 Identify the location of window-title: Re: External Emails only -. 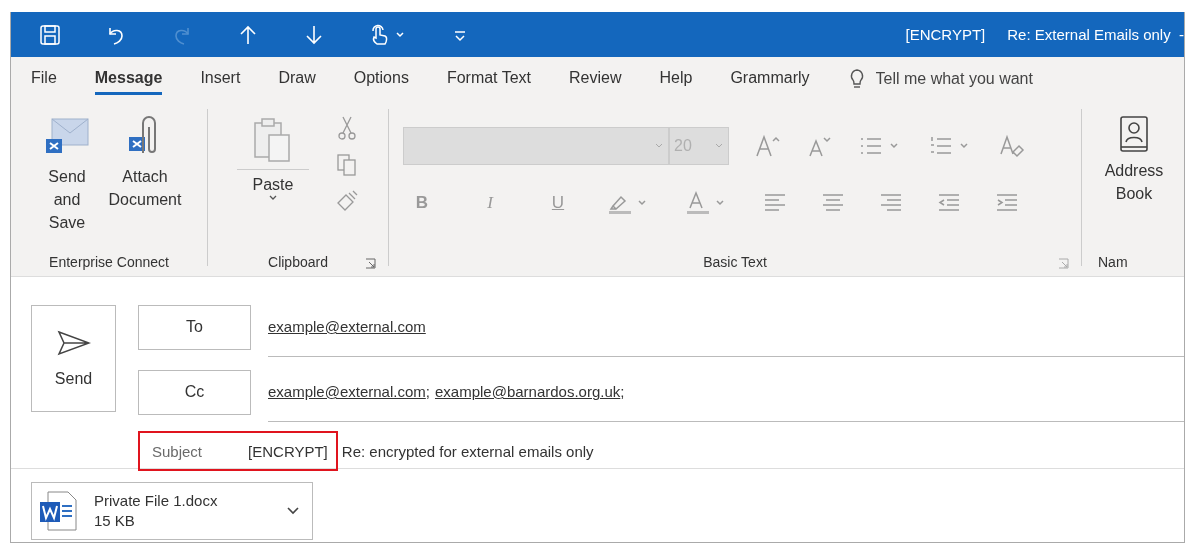
(1095, 34).